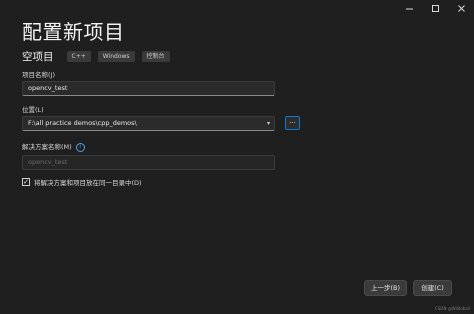 This screenshot has height=314, width=474. I want to click on info-icon: i, so click(80, 147).